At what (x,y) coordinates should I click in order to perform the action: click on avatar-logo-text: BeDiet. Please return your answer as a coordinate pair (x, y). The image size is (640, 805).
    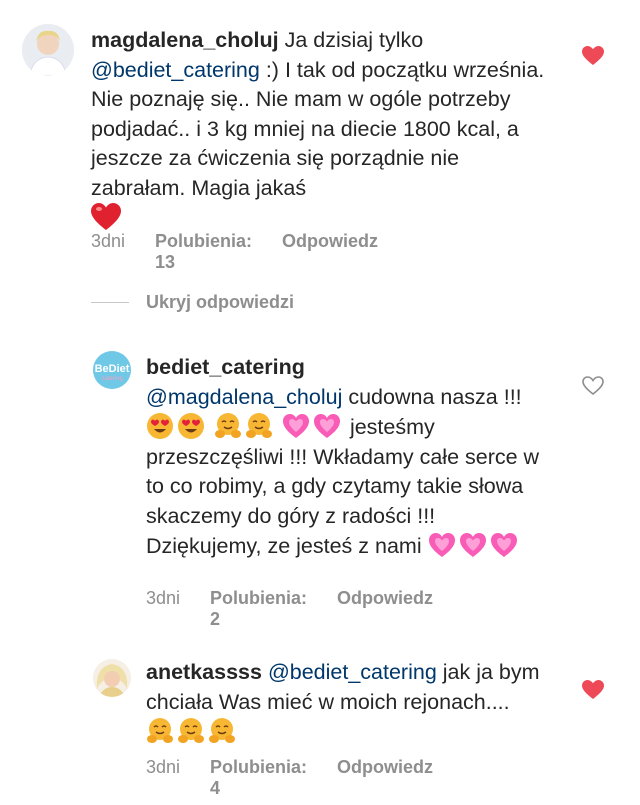
    Looking at the image, I should click on (112, 369).